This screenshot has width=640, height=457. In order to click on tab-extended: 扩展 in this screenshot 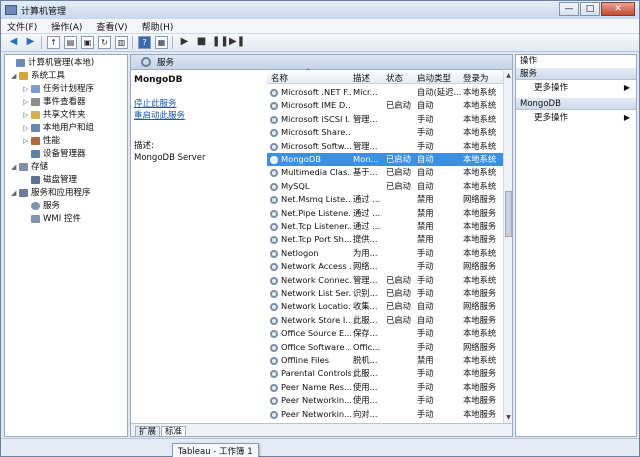, I will do `click(148, 431)`.